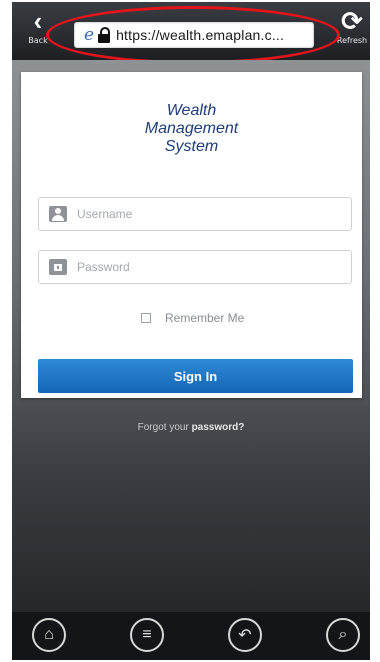 This screenshot has width=380, height=662. Describe the element at coordinates (146, 318) in the screenshot. I see `remember-me-checkbox` at that location.